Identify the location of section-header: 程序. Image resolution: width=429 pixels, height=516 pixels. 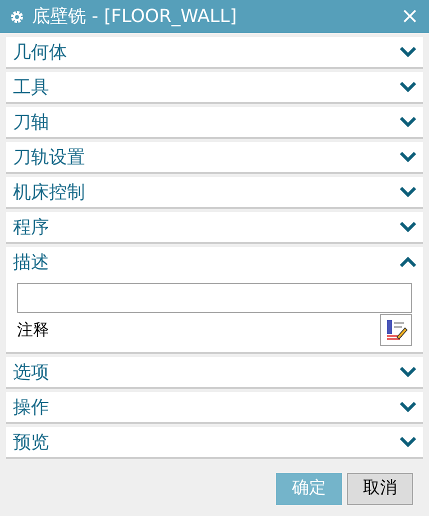
(214, 227).